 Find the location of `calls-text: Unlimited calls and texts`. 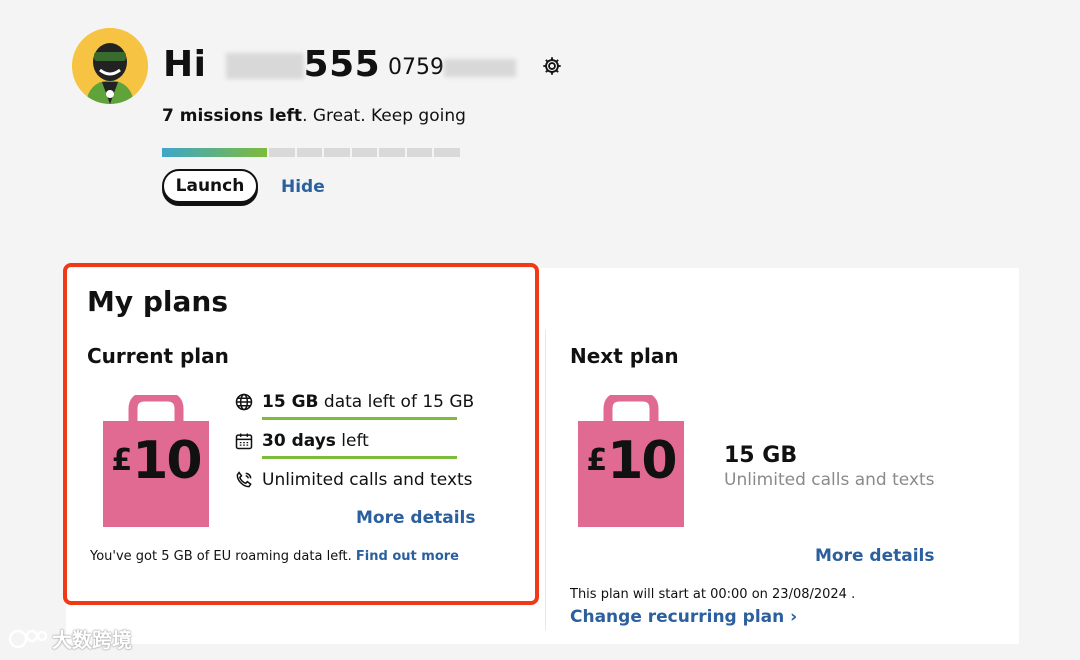

calls-text: Unlimited calls and texts is located at coordinates (367, 480).